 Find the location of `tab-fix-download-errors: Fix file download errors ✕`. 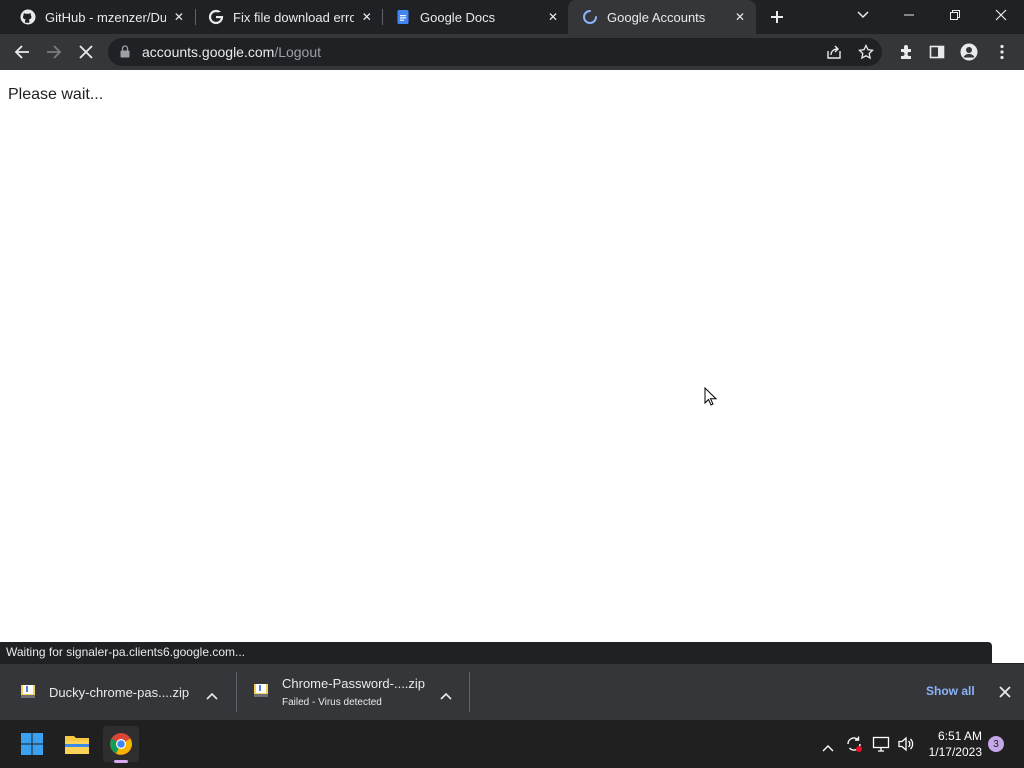

tab-fix-download-errors: Fix file download errors ✕ is located at coordinates (288, 17).